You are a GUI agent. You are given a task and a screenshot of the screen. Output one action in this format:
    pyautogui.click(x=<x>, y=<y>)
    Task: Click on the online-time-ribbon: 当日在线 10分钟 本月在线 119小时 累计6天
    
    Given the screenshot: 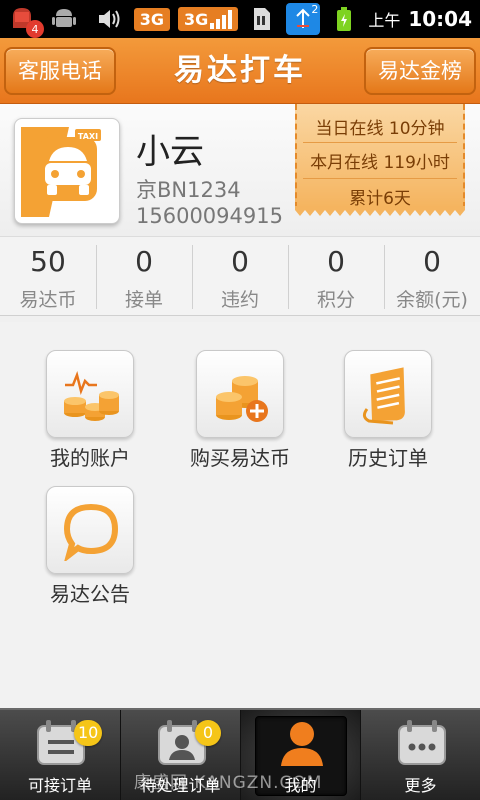 What is the action you would take?
    pyautogui.click(x=380, y=161)
    